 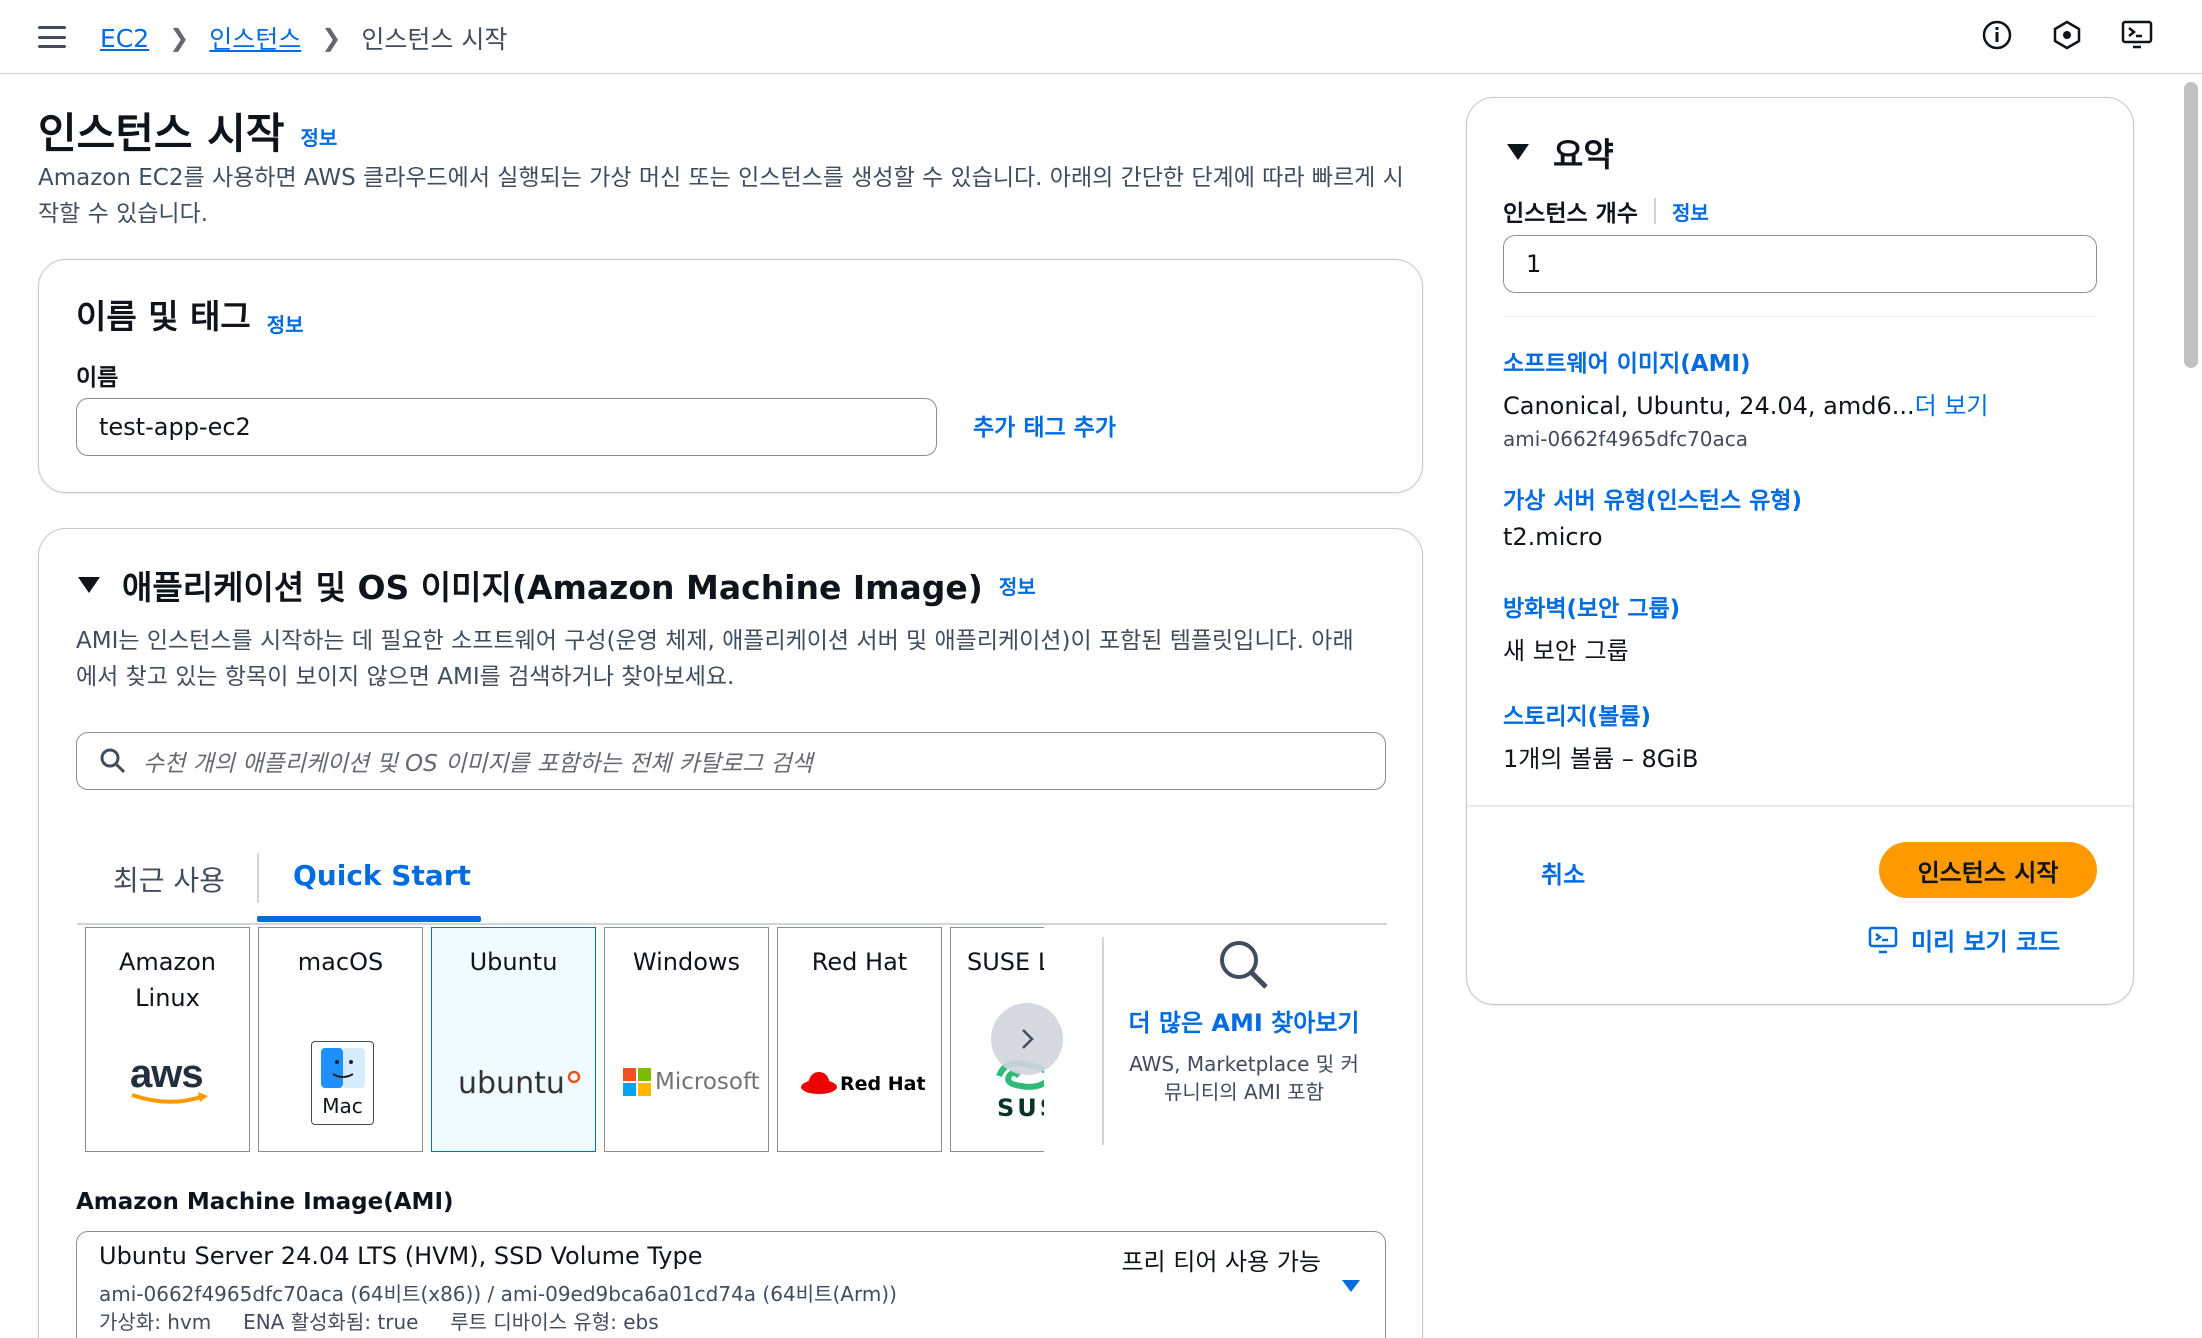 I want to click on os-tile-redhat: Red Hat Red Hat, so click(x=859, y=1039).